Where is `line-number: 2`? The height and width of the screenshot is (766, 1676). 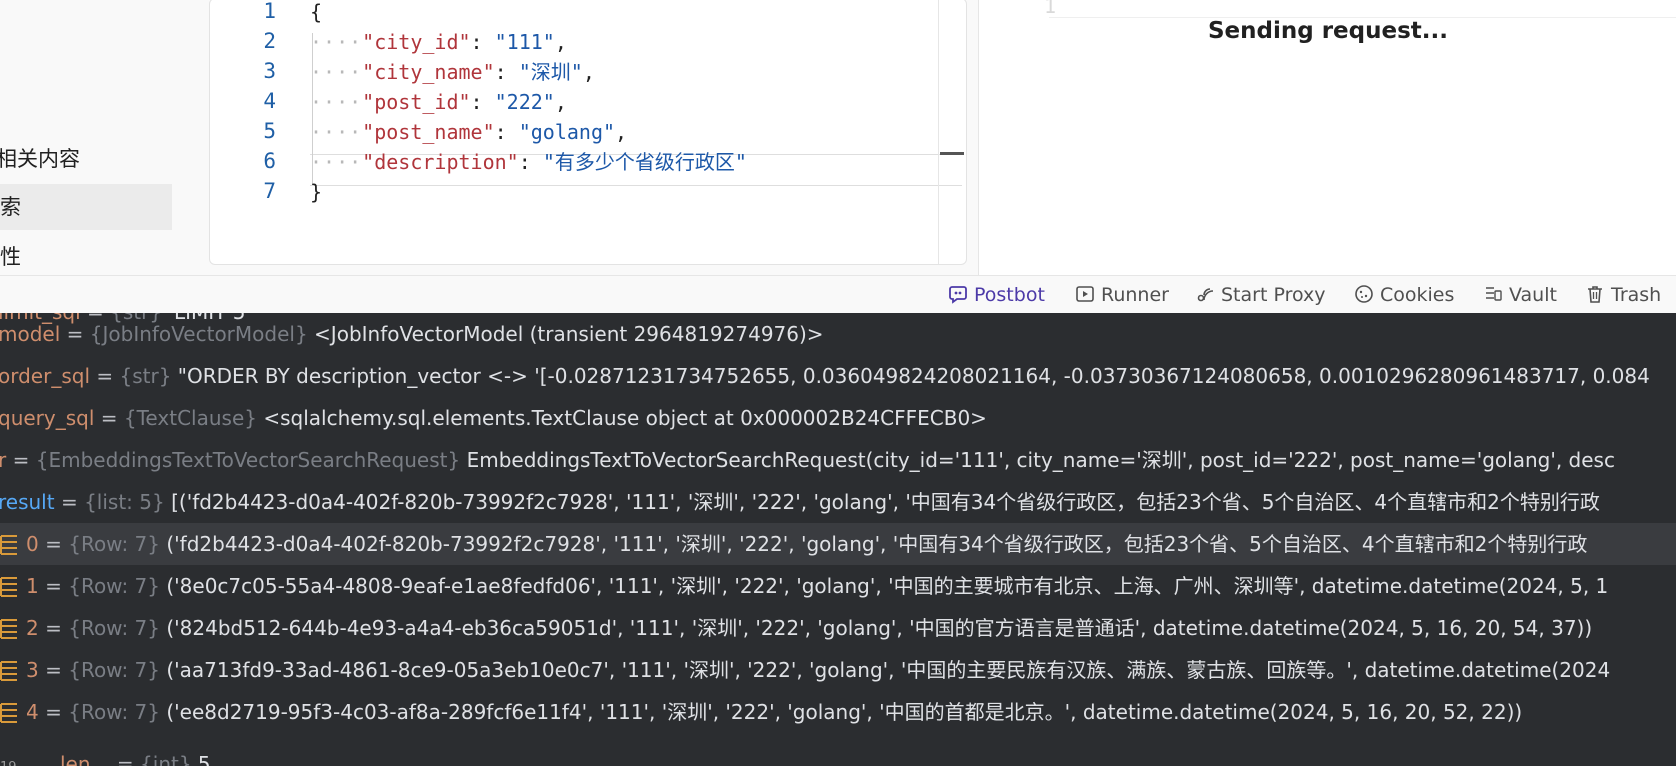
line-number: 2 is located at coordinates (269, 41).